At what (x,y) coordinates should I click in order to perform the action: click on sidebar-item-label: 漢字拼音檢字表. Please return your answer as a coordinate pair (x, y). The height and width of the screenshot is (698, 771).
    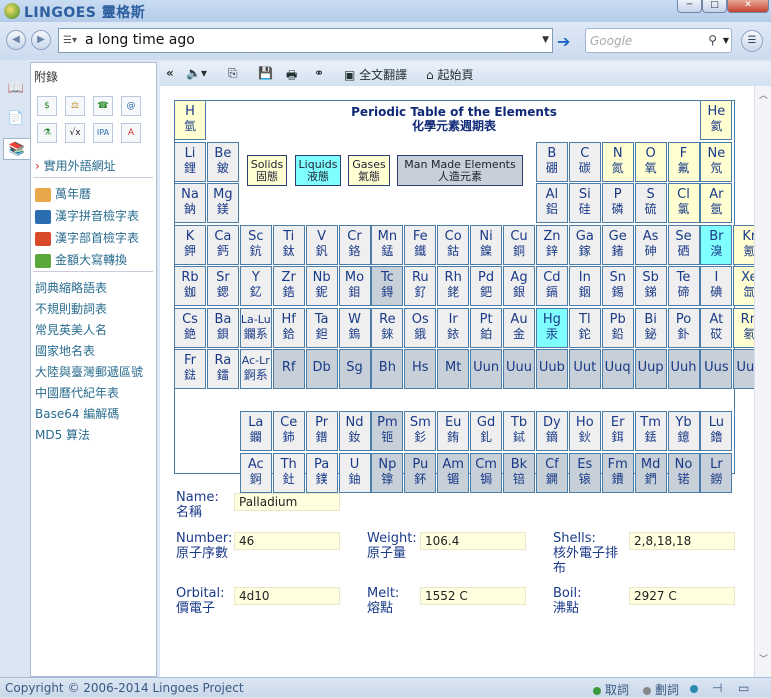
    Looking at the image, I should click on (97, 216).